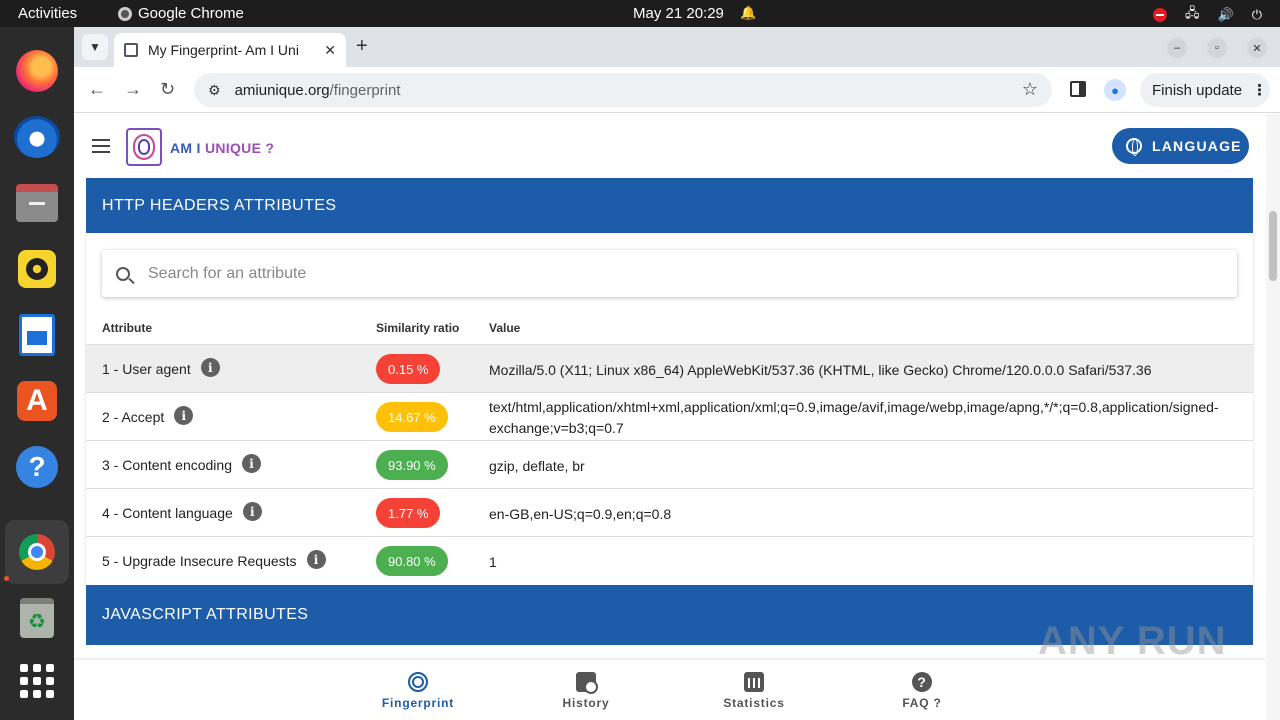  Describe the element at coordinates (133, 89) in the screenshot. I see `forward-icon: →` at that location.